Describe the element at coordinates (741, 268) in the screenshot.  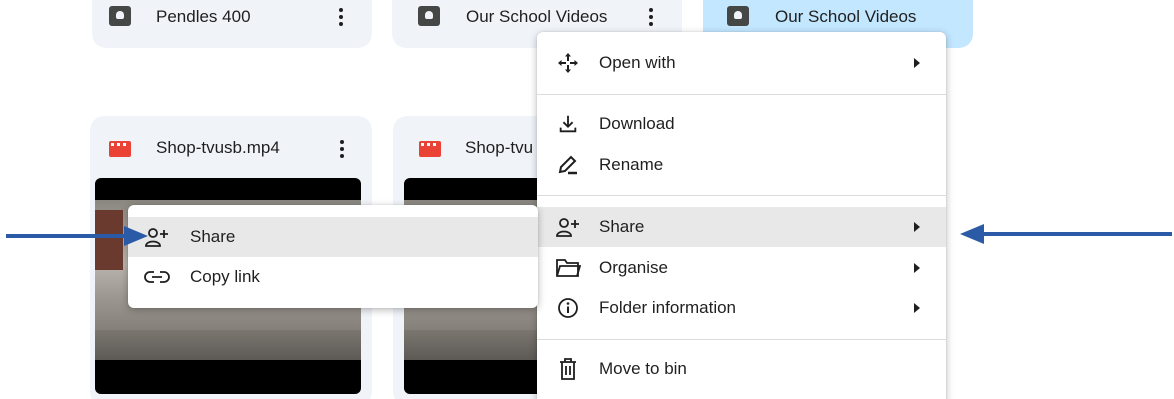
I see `menu-item-organise: Organise` at that location.